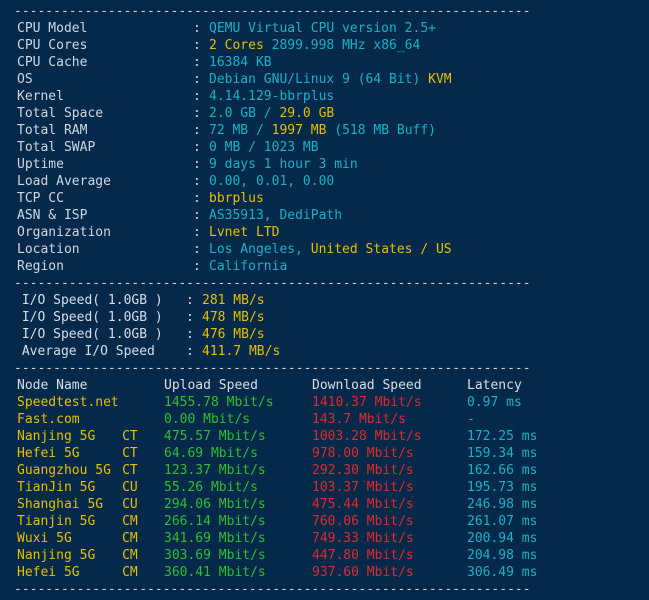 The width and height of the screenshot is (649, 600). Describe the element at coordinates (381, 249) in the screenshot. I see `system-info-value-highlight: United States / US` at that location.